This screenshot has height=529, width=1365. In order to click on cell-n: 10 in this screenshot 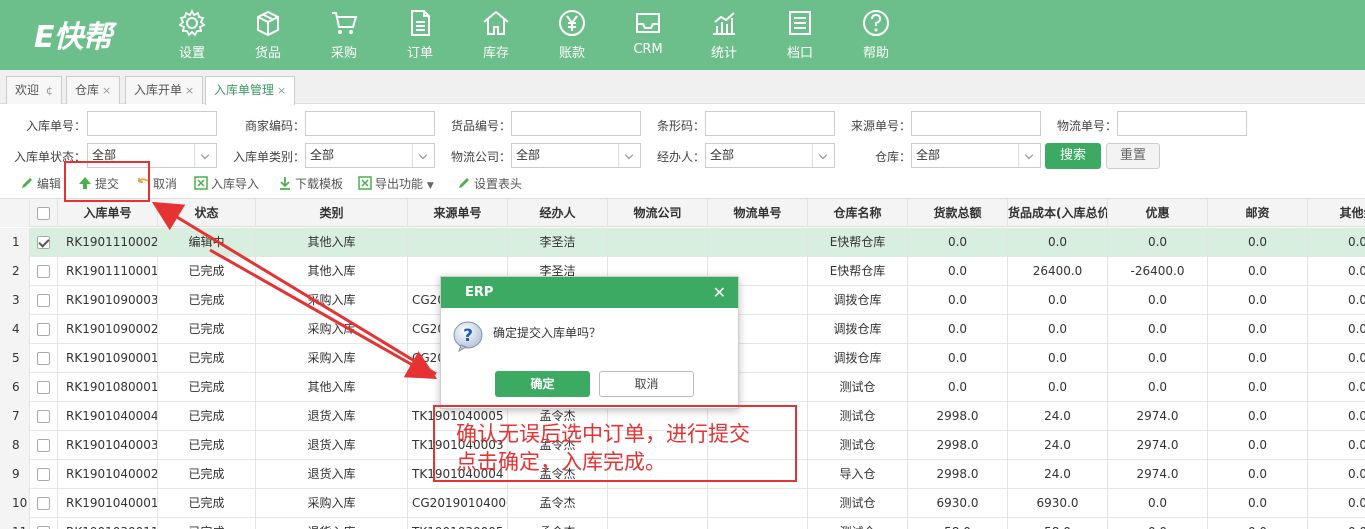, I will do `click(15, 503)`.